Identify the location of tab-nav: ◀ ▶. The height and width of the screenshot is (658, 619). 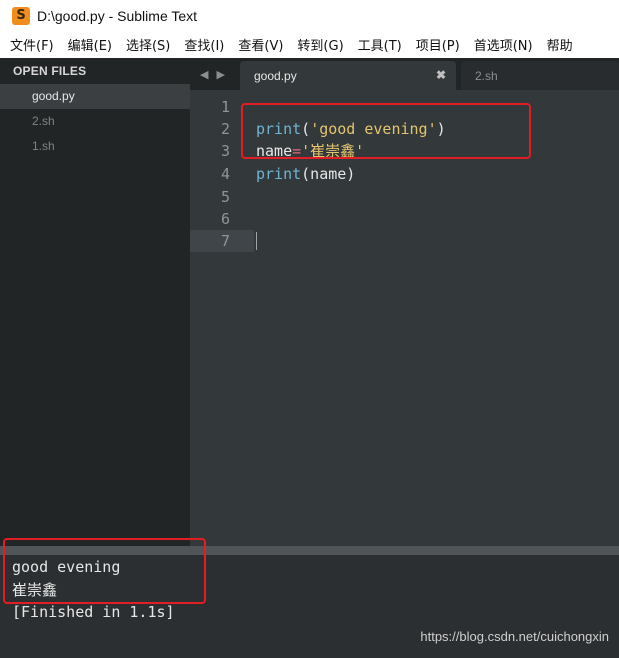
(212, 74).